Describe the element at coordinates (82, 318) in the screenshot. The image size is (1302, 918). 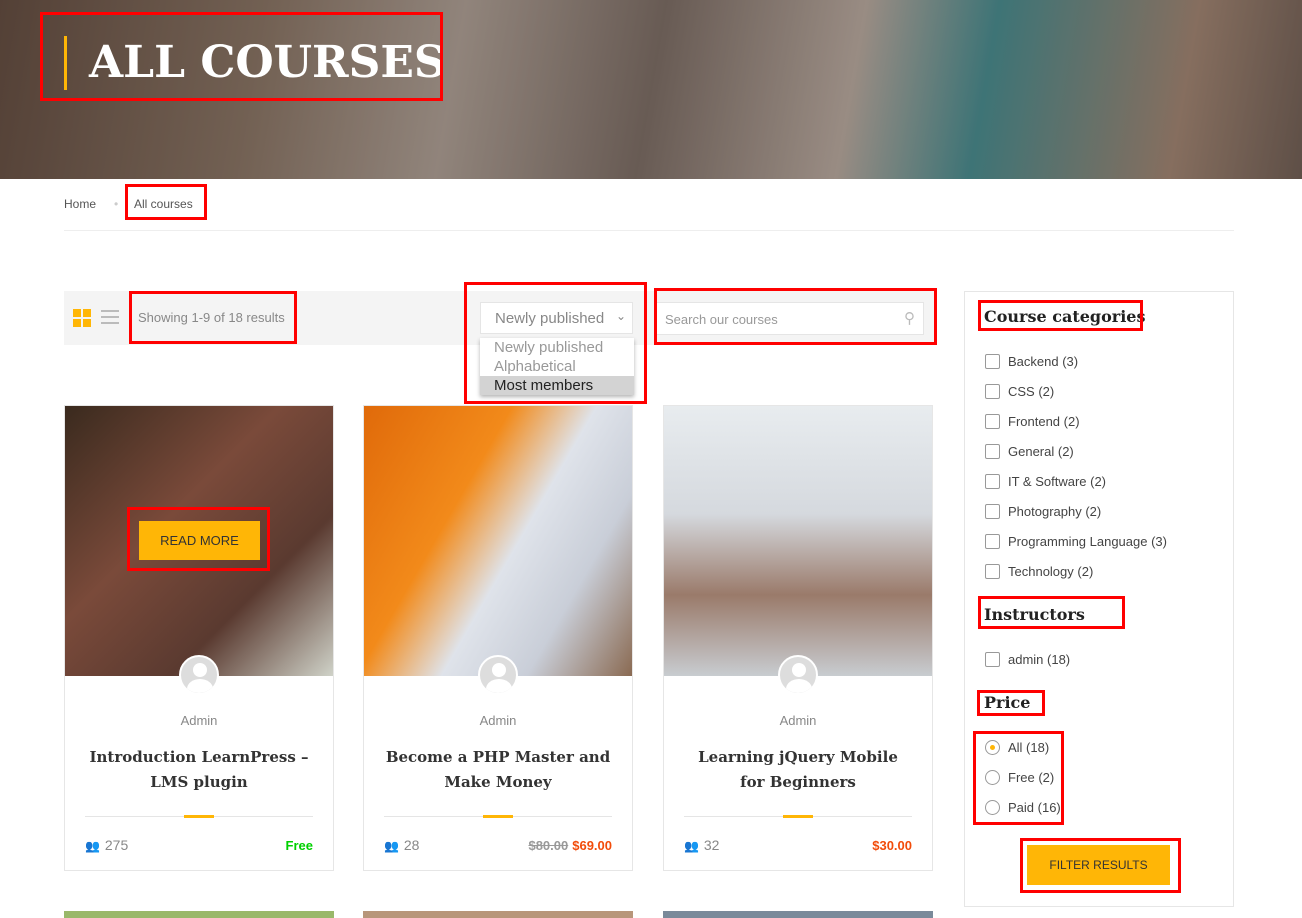
I see `grid-view-icon` at that location.